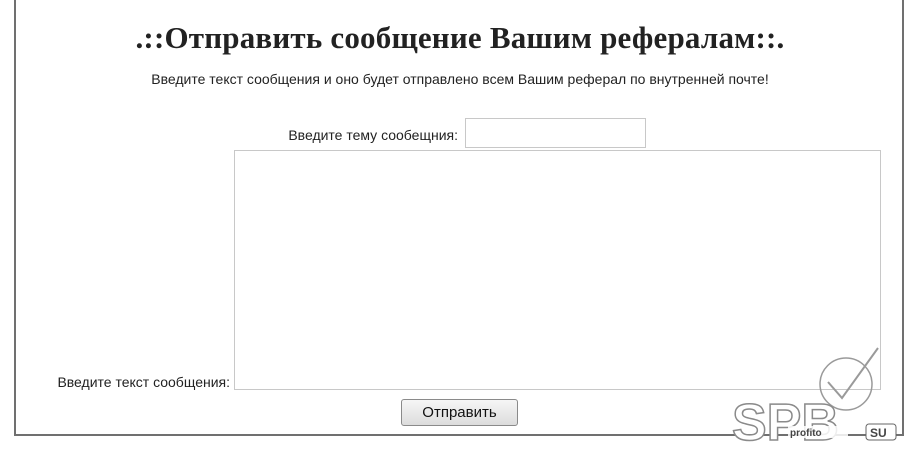  Describe the element at coordinates (459, 412) in the screenshot. I see `send-button: Отправить` at that location.